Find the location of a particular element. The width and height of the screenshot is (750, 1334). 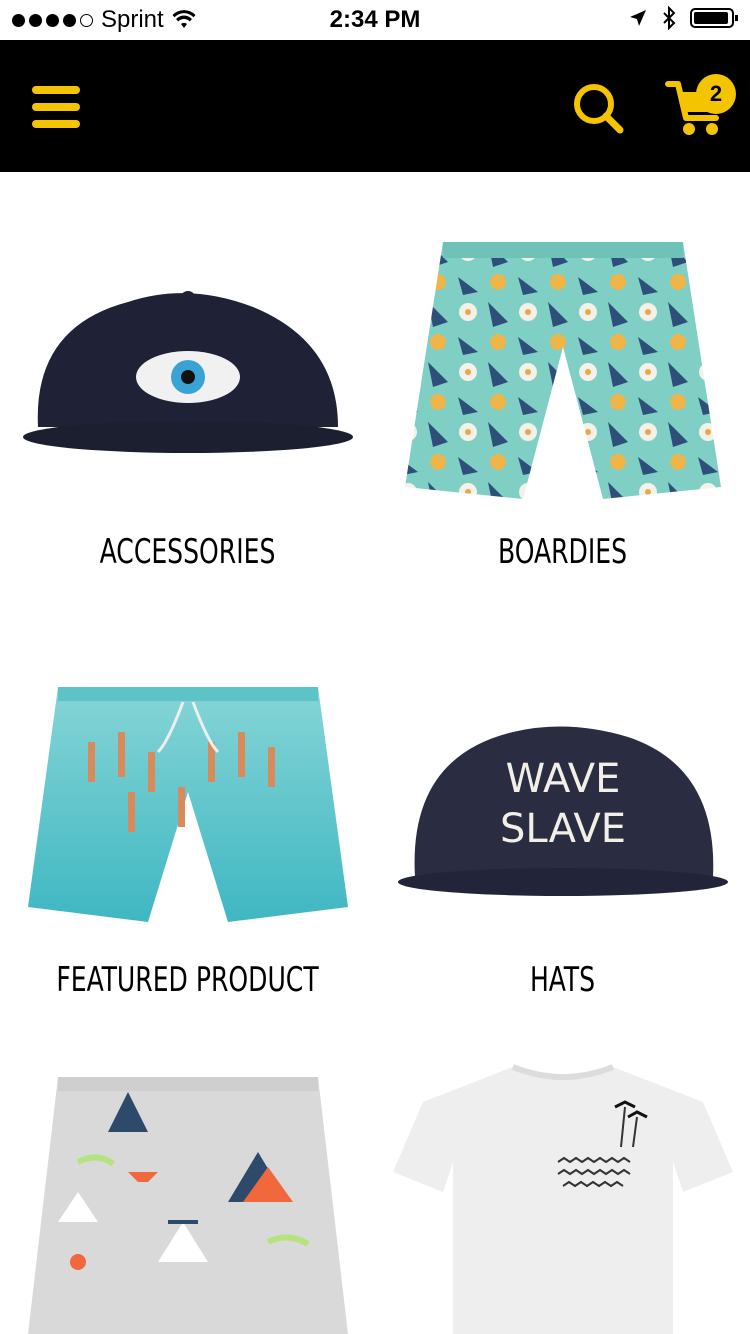

category-label: FEATURED PRODUCT is located at coordinates (187, 980).